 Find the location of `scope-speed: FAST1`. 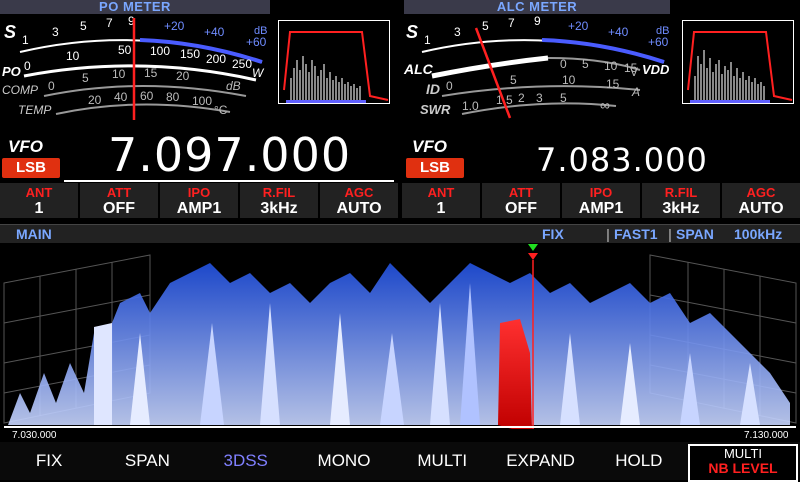

scope-speed: FAST1 is located at coordinates (636, 234).